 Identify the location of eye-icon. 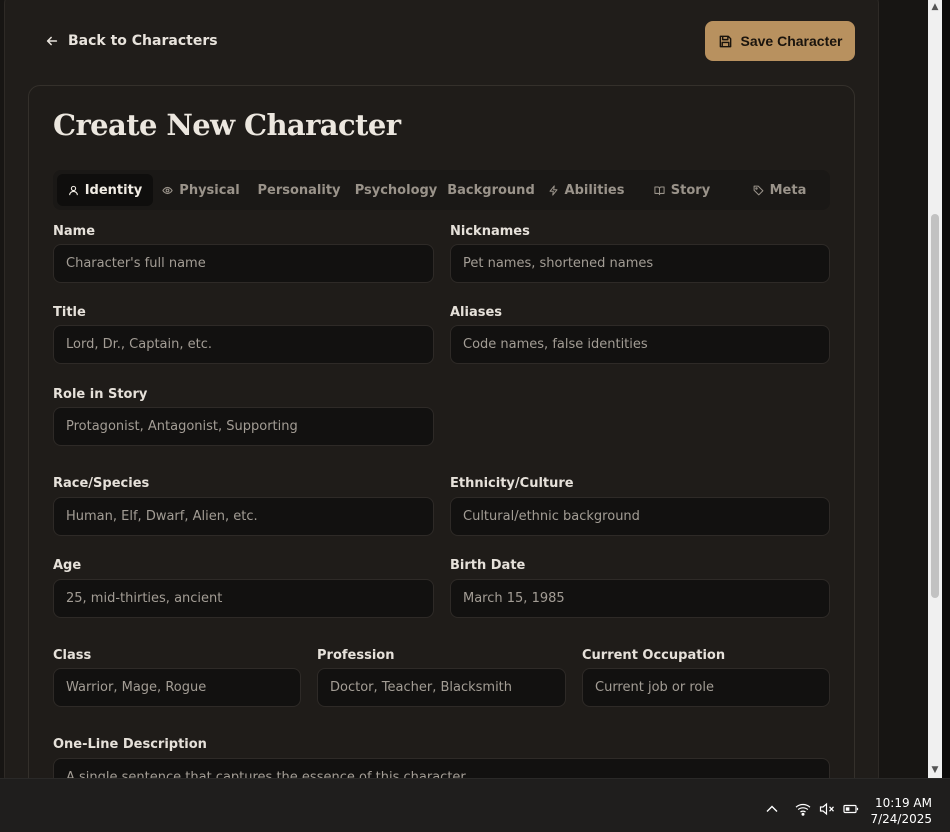
(168, 190).